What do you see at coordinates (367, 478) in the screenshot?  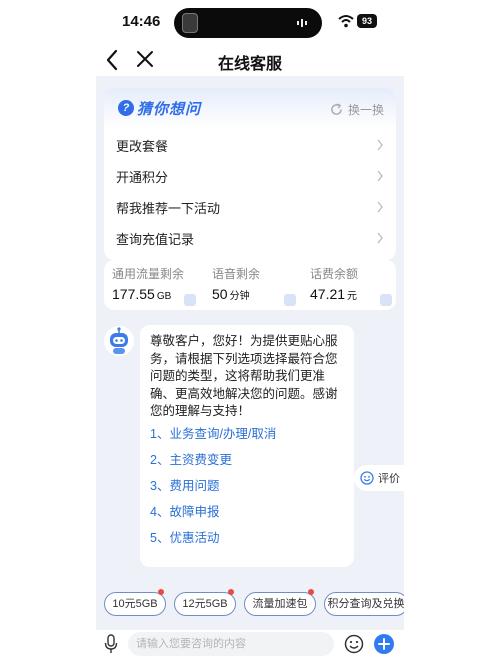 I see `smile-icon` at bounding box center [367, 478].